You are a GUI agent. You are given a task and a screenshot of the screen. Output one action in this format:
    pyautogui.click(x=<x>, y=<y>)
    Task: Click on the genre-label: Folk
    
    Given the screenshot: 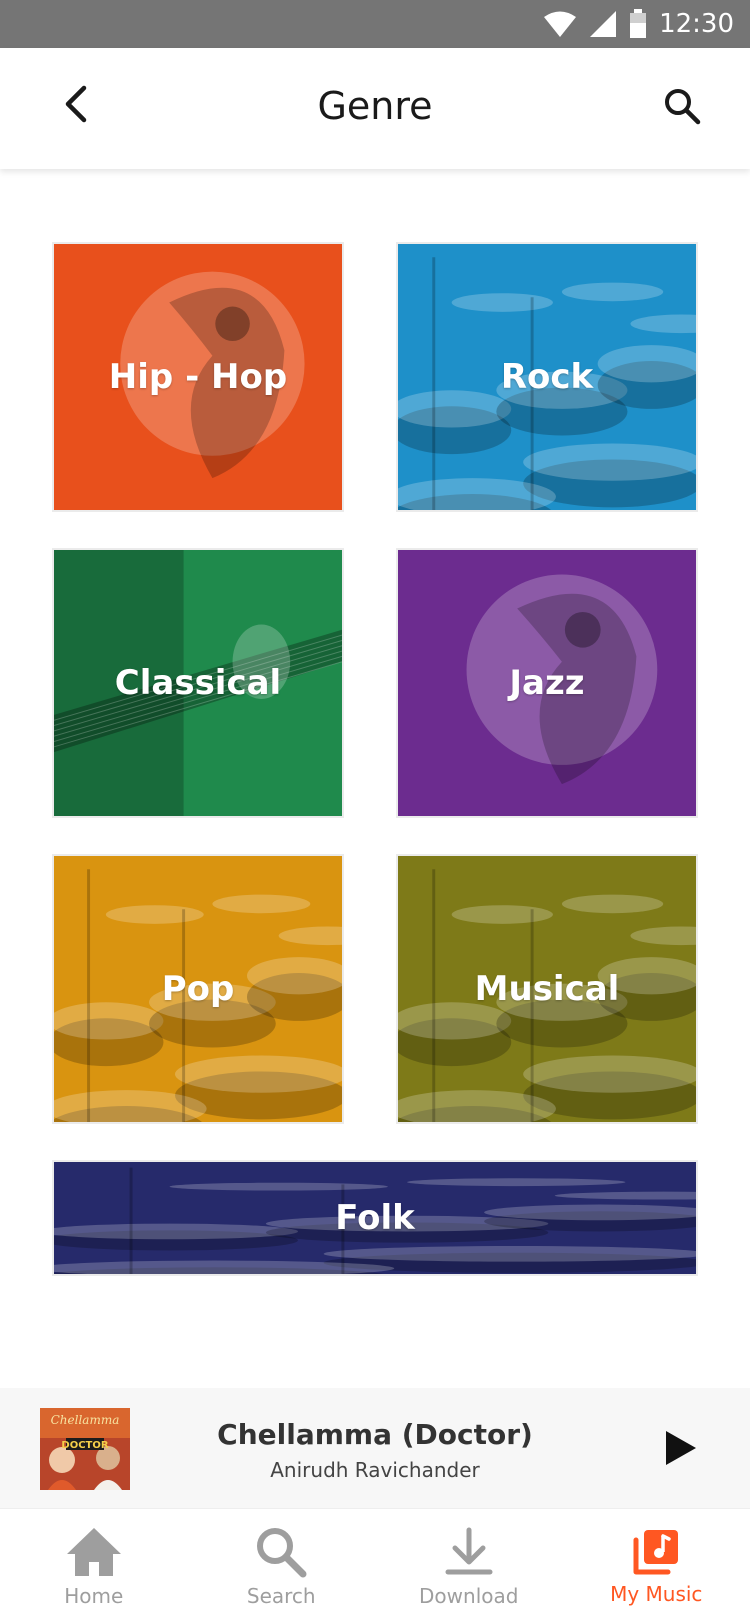 What is the action you would take?
    pyautogui.click(x=375, y=1218)
    